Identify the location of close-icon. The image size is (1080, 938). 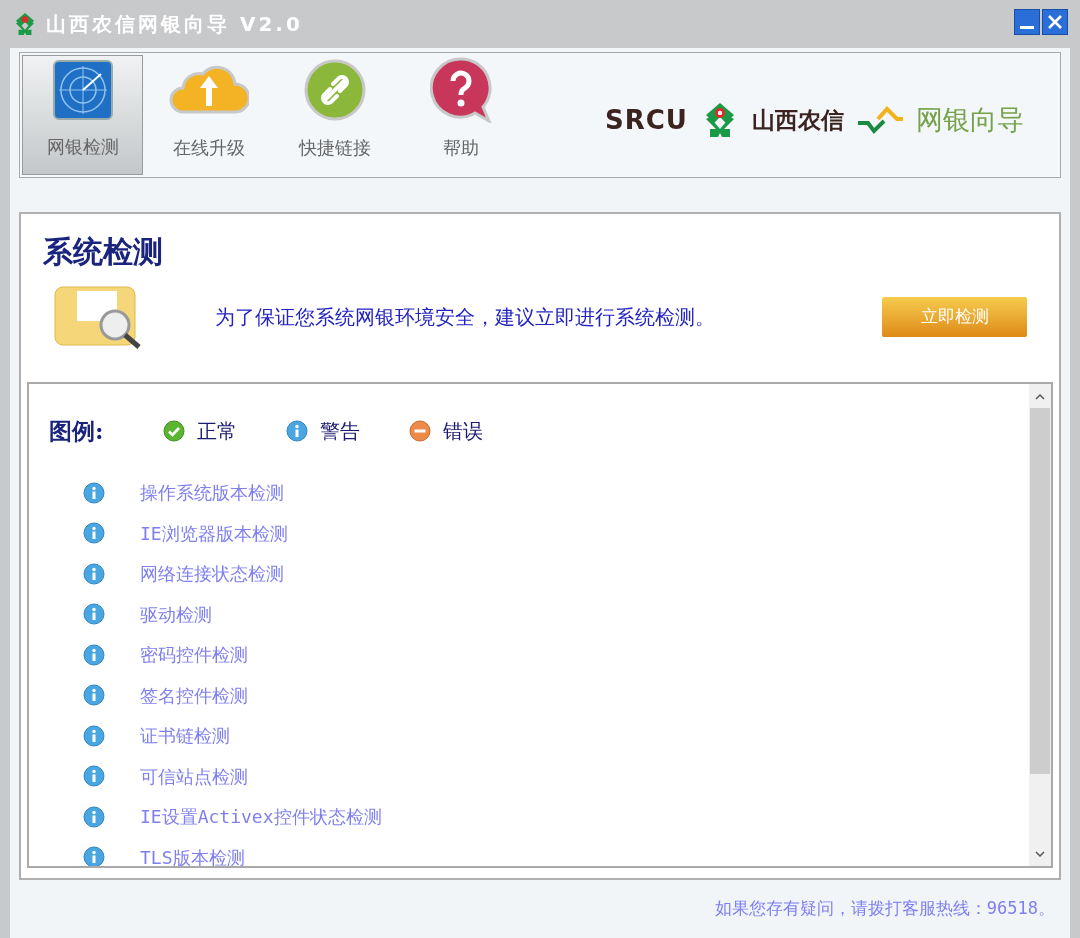
(1055, 22).